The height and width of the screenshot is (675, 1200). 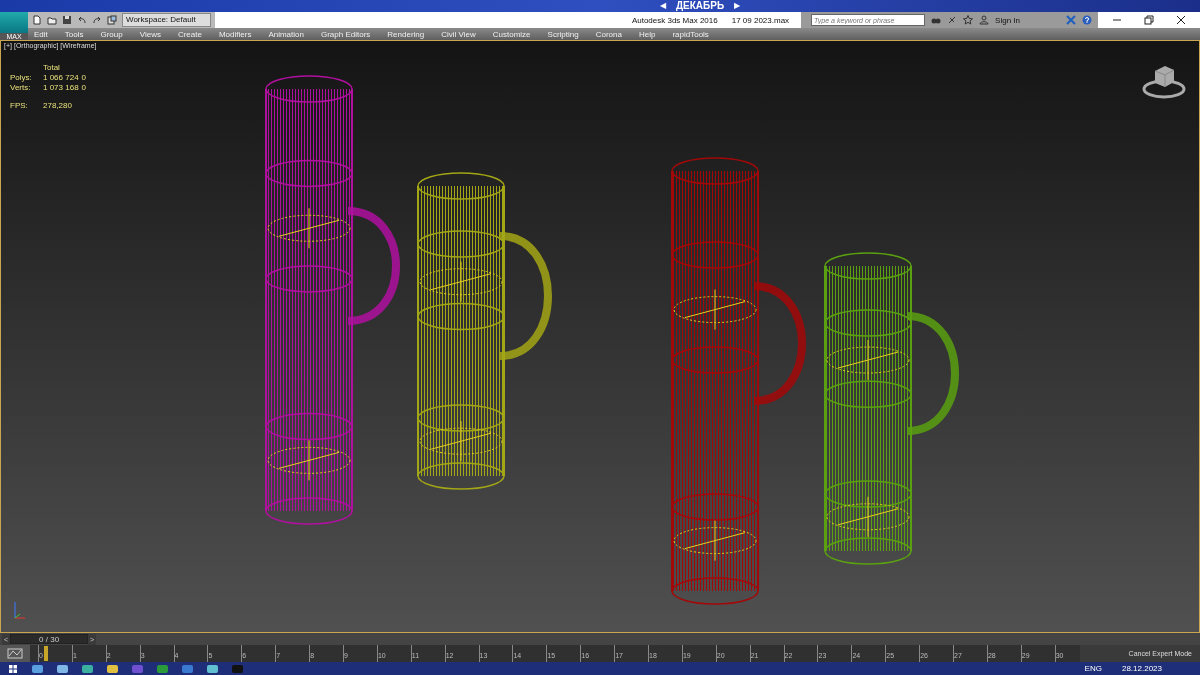 I want to click on time-slider-thumb: 0 / 30, so click(x=49, y=639).